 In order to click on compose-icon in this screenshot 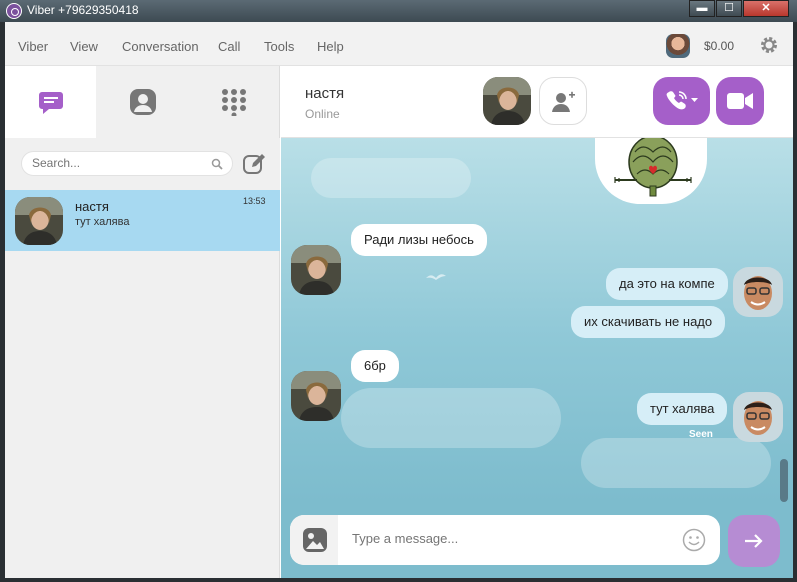, I will do `click(254, 164)`.